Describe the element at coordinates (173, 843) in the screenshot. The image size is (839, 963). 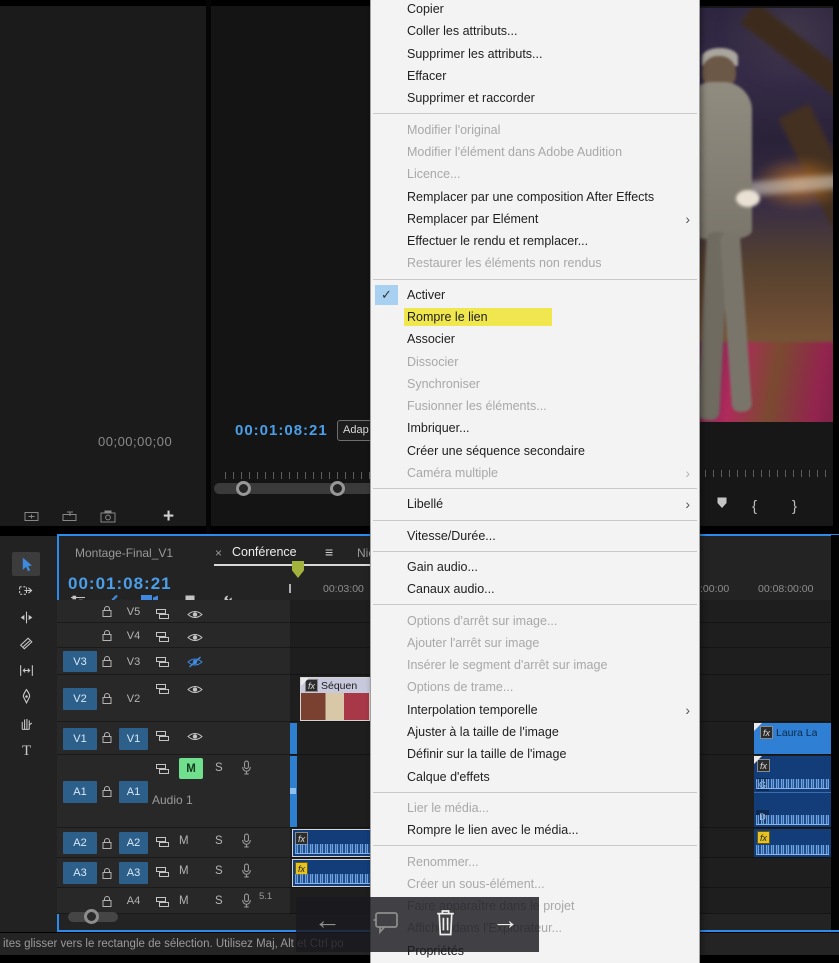
I see `track-header-a2: A2 A2 M S` at that location.